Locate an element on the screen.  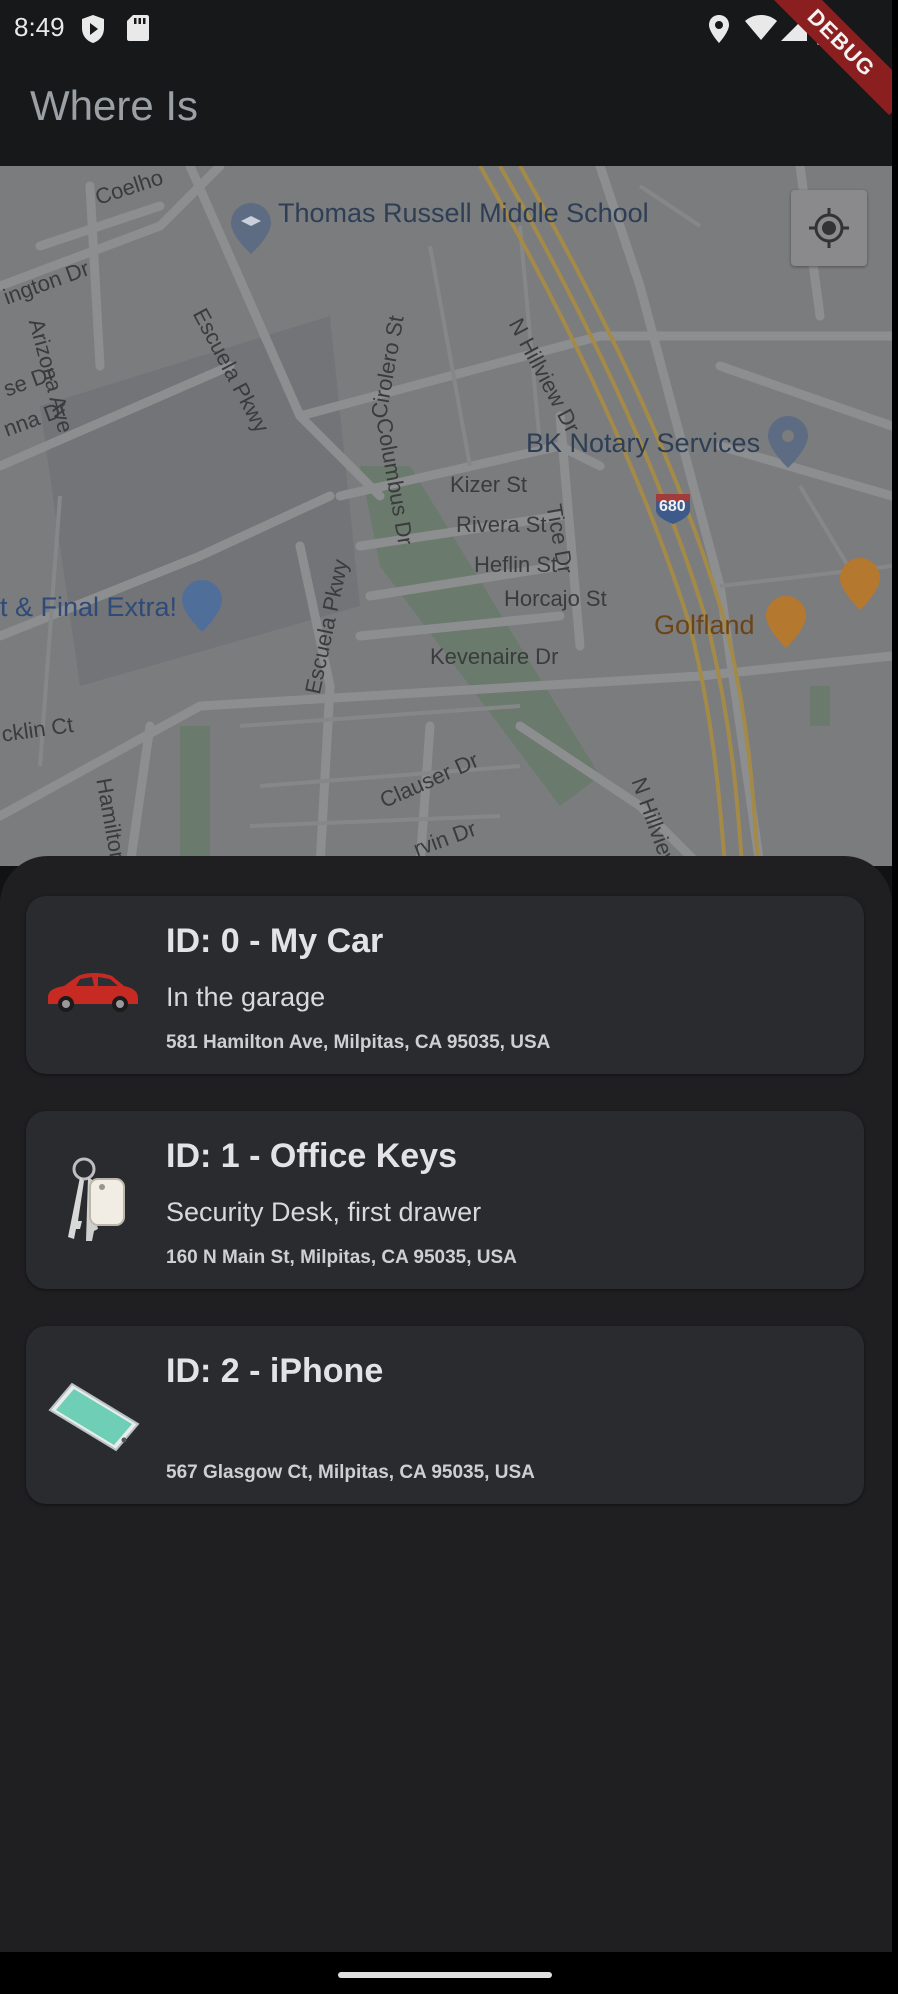
map-label-school: Thomas Russell Middle School is located at coordinates (463, 213).